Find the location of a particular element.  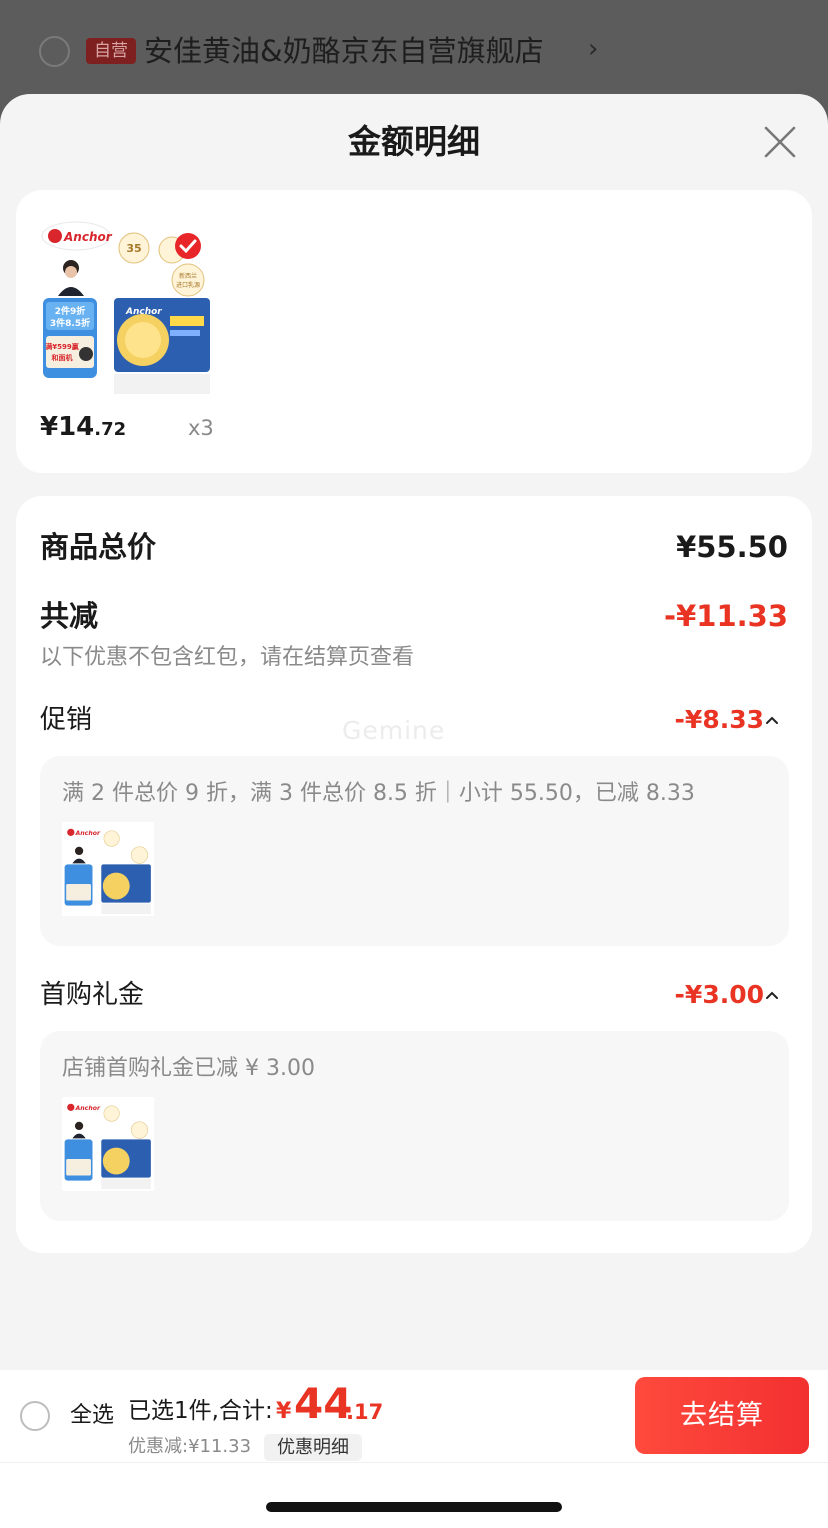

svg-text: 满¥599赢 is located at coordinates (61, 346).